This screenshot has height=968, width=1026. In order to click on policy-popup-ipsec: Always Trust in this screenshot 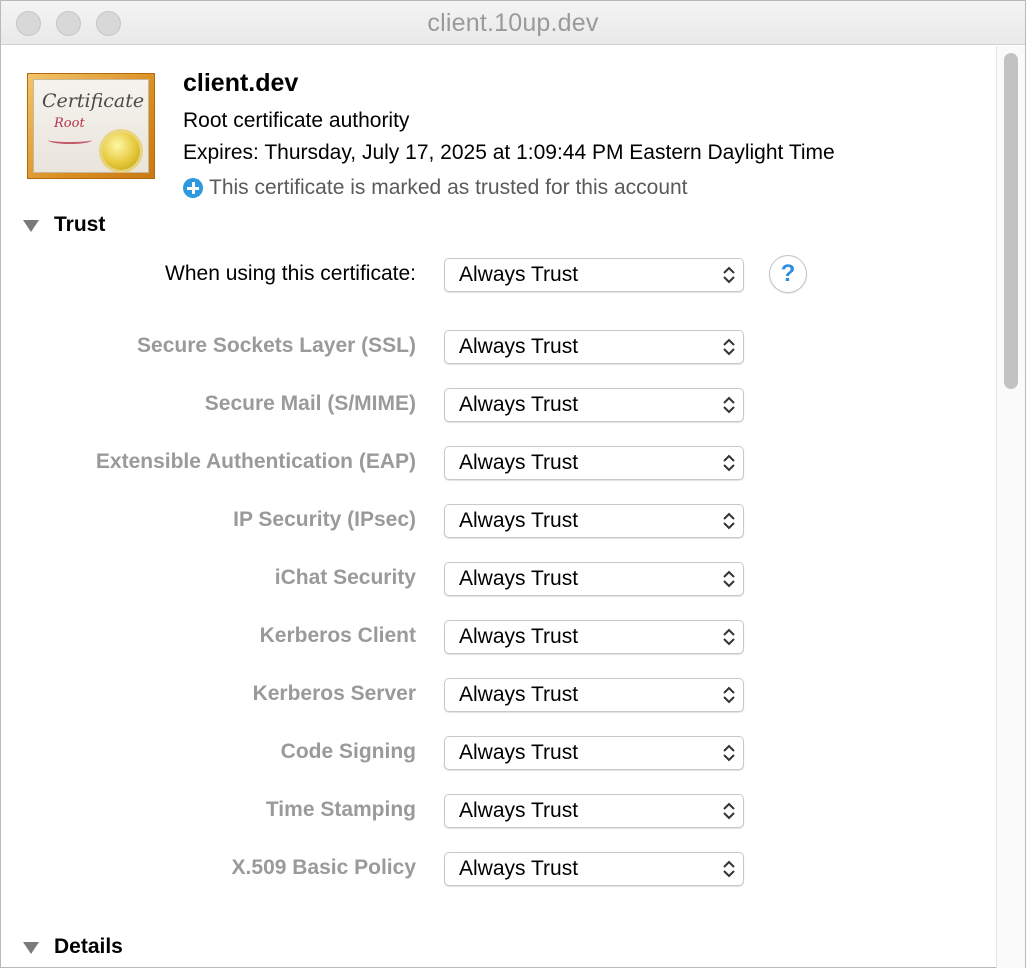, I will do `click(594, 521)`.